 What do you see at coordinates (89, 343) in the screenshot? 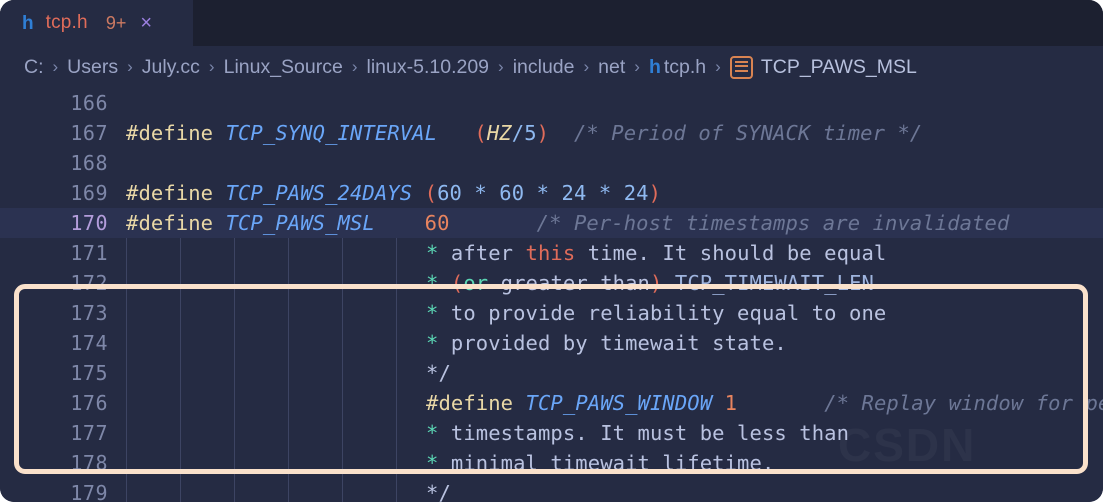
I see `line-number: 174` at bounding box center [89, 343].